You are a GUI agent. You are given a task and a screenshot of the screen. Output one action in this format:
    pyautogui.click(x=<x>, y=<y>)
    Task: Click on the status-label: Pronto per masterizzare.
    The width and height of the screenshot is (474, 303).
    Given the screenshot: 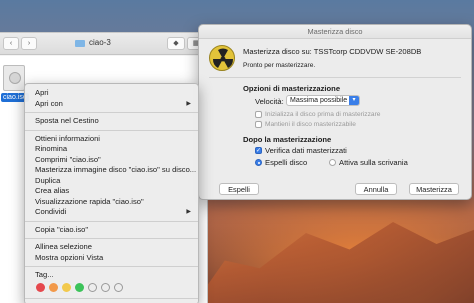 What is the action you would take?
    pyautogui.click(x=279, y=65)
    